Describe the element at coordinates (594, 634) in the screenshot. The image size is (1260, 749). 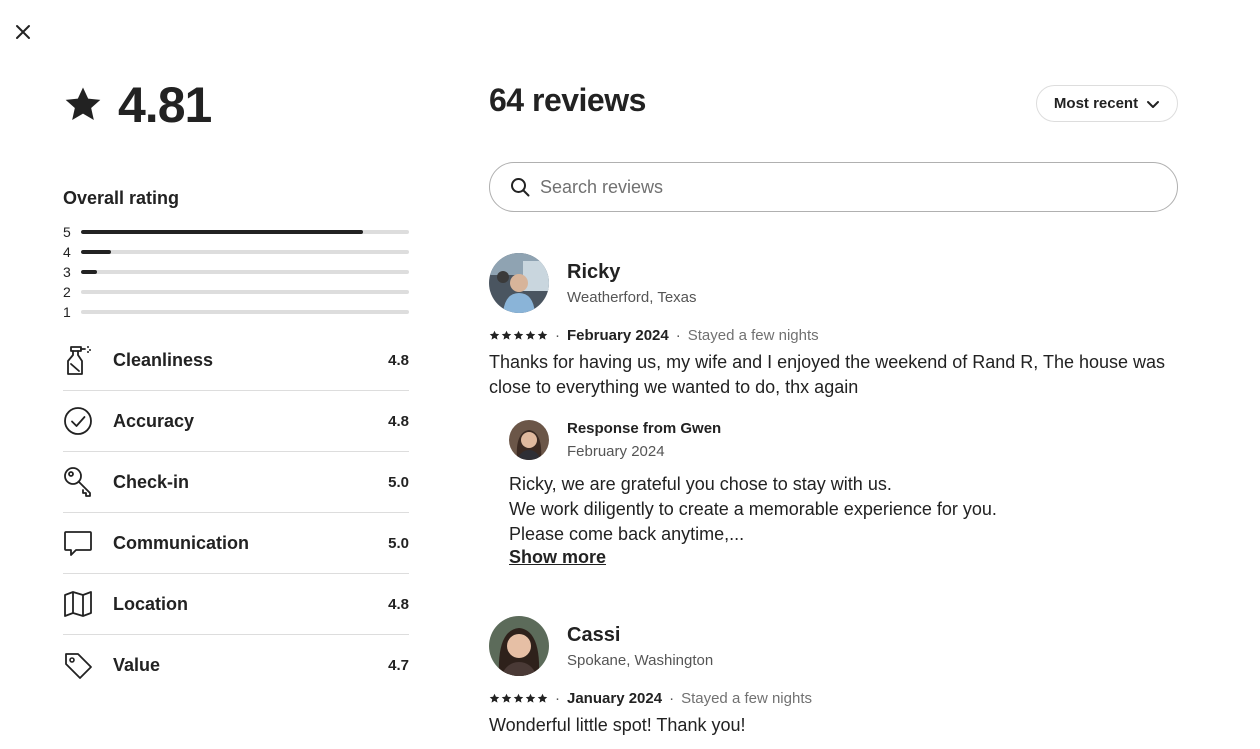
I see `reviewer-name: Cassi` at that location.